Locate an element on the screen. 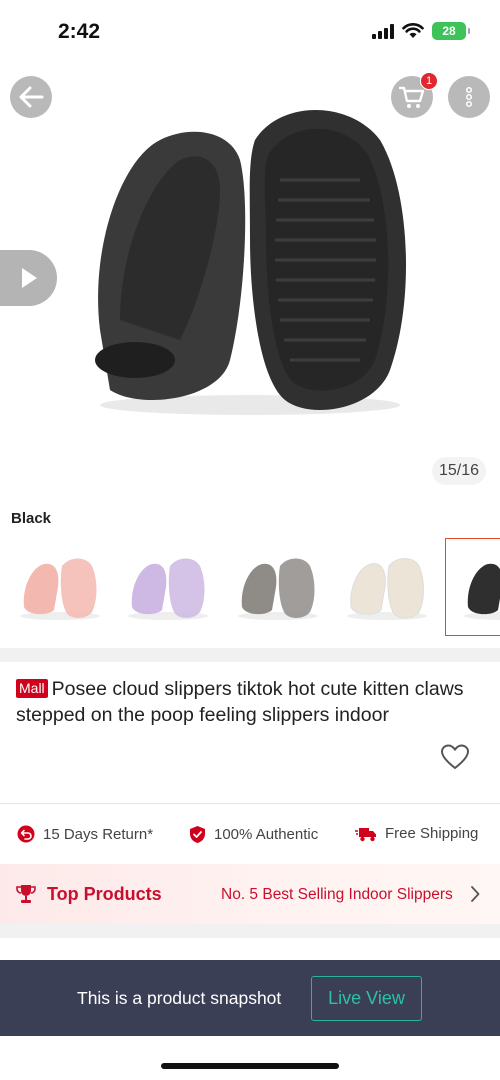 This screenshot has width=500, height=1080. snapshot-message: This is a product snapshot is located at coordinates (179, 998).